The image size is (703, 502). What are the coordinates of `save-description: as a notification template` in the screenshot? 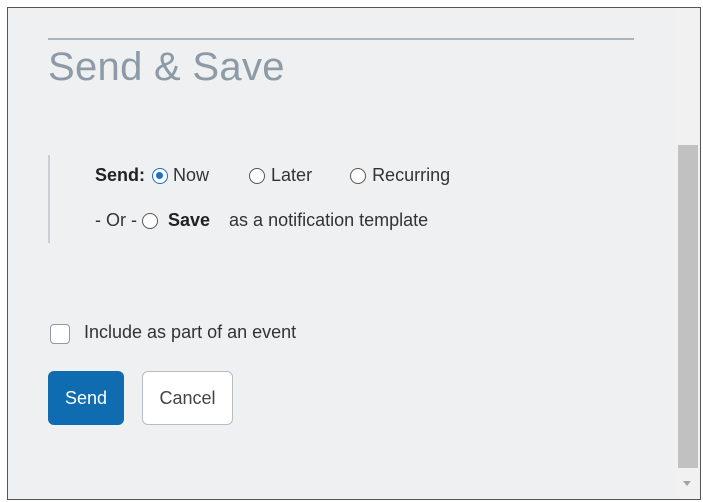 It's located at (329, 220).